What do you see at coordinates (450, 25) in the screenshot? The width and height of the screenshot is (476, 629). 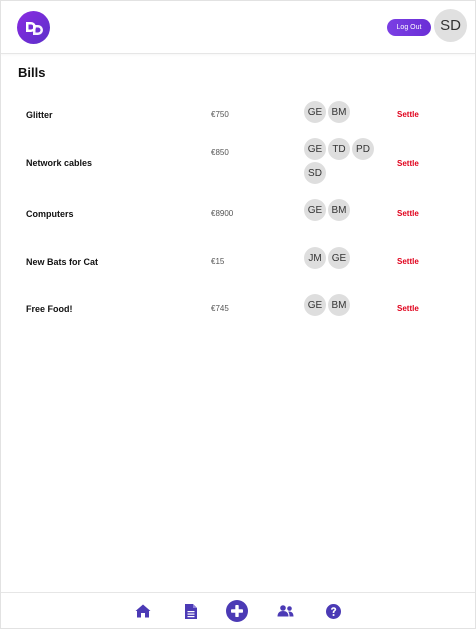 I see `user-avatar: SD` at bounding box center [450, 25].